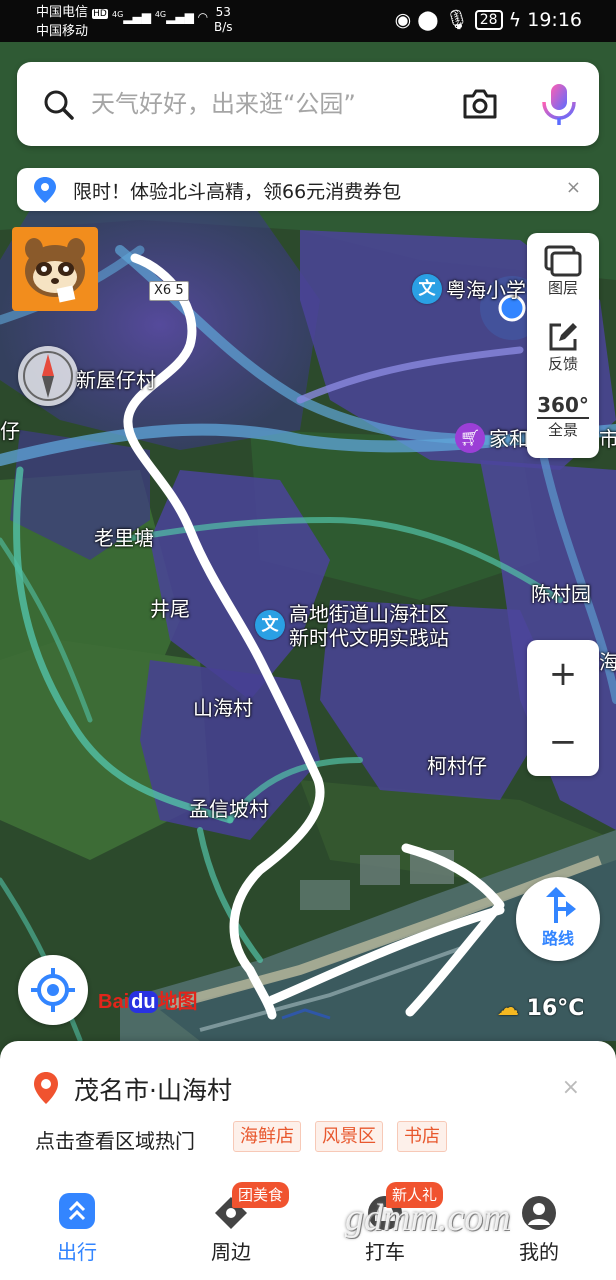 The width and height of the screenshot is (616, 1280). I want to click on route-label: 路线, so click(557, 938).